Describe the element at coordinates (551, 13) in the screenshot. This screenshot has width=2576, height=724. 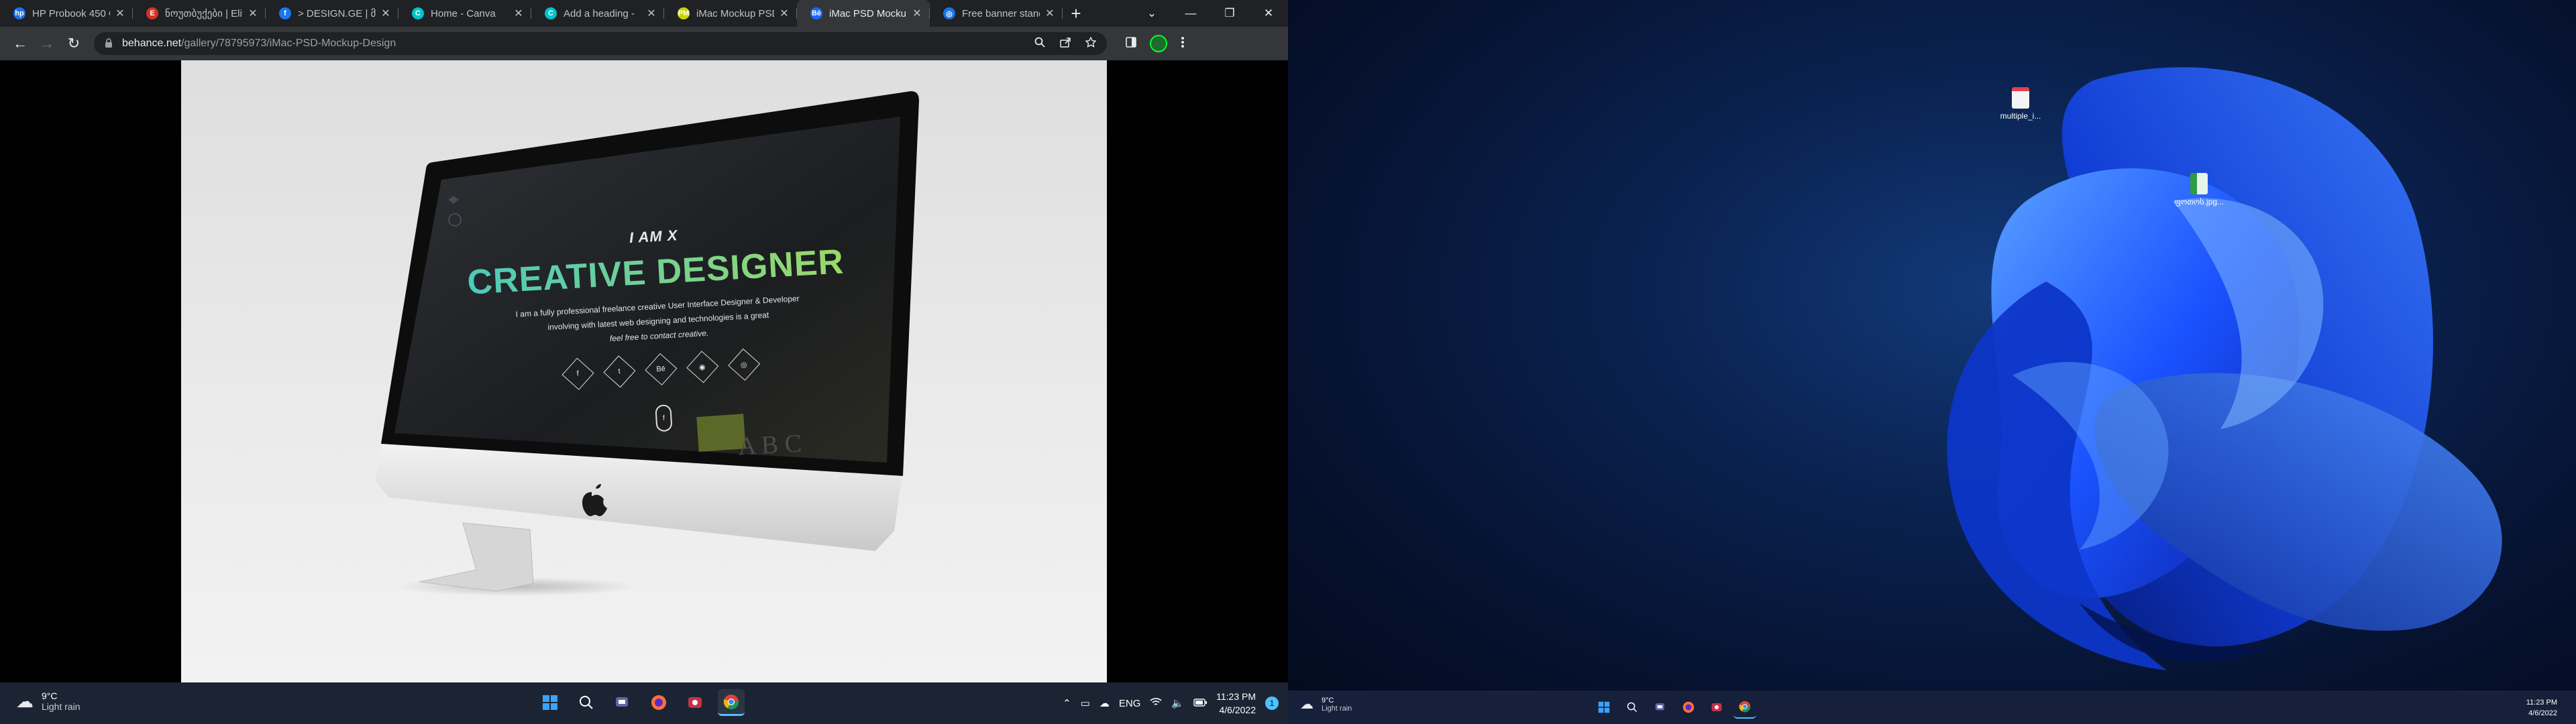
I see `canva-icon: C` at that location.